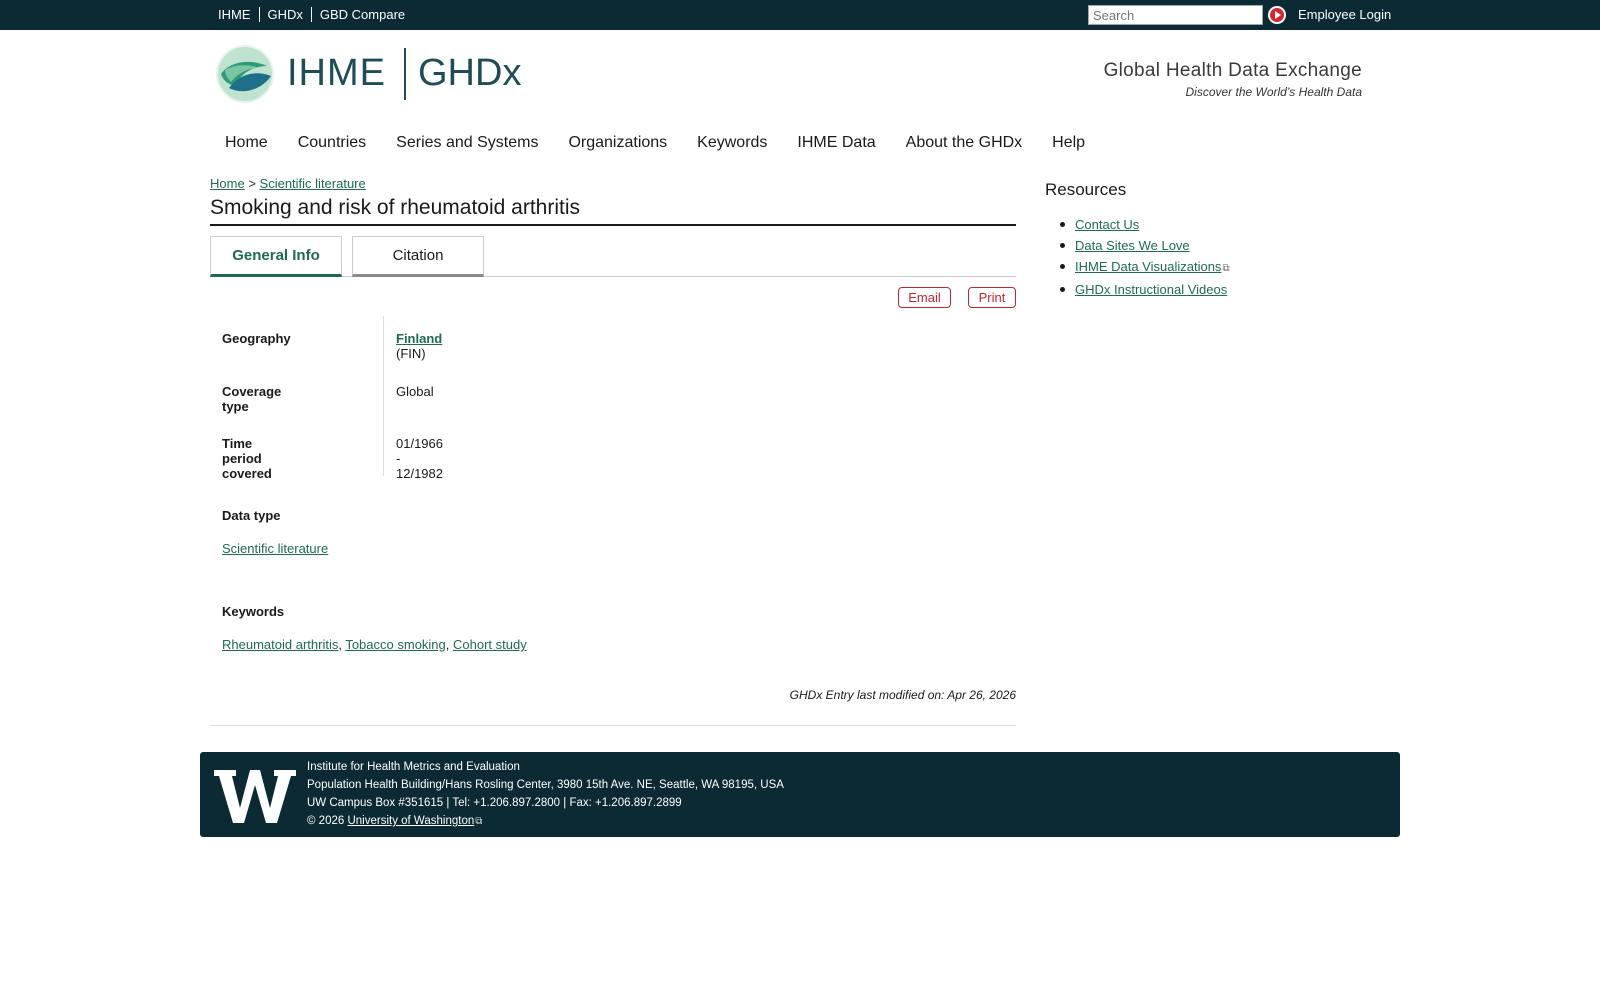 Image resolution: width=1600 pixels, height=1000 pixels. Describe the element at coordinates (1277, 15) in the screenshot. I see `search-go-icon` at that location.